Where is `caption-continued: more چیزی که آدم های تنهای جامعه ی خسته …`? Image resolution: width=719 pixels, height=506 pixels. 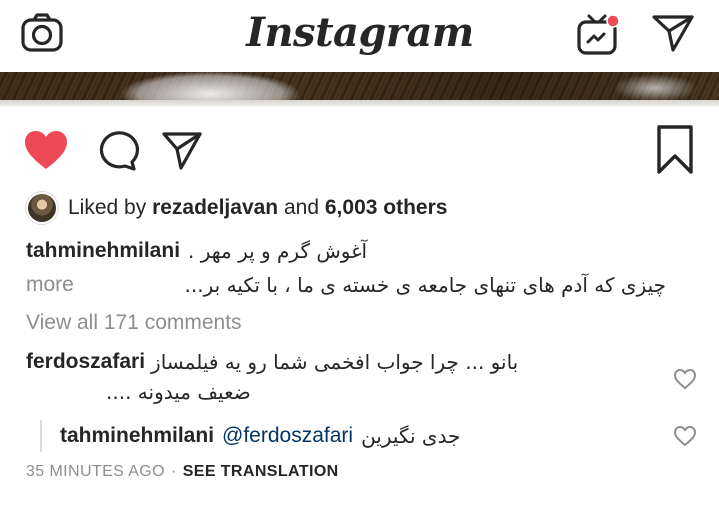 caption-continued: more چیزی که آدم های تنهای جامعه ی خسته … is located at coordinates (346, 285).